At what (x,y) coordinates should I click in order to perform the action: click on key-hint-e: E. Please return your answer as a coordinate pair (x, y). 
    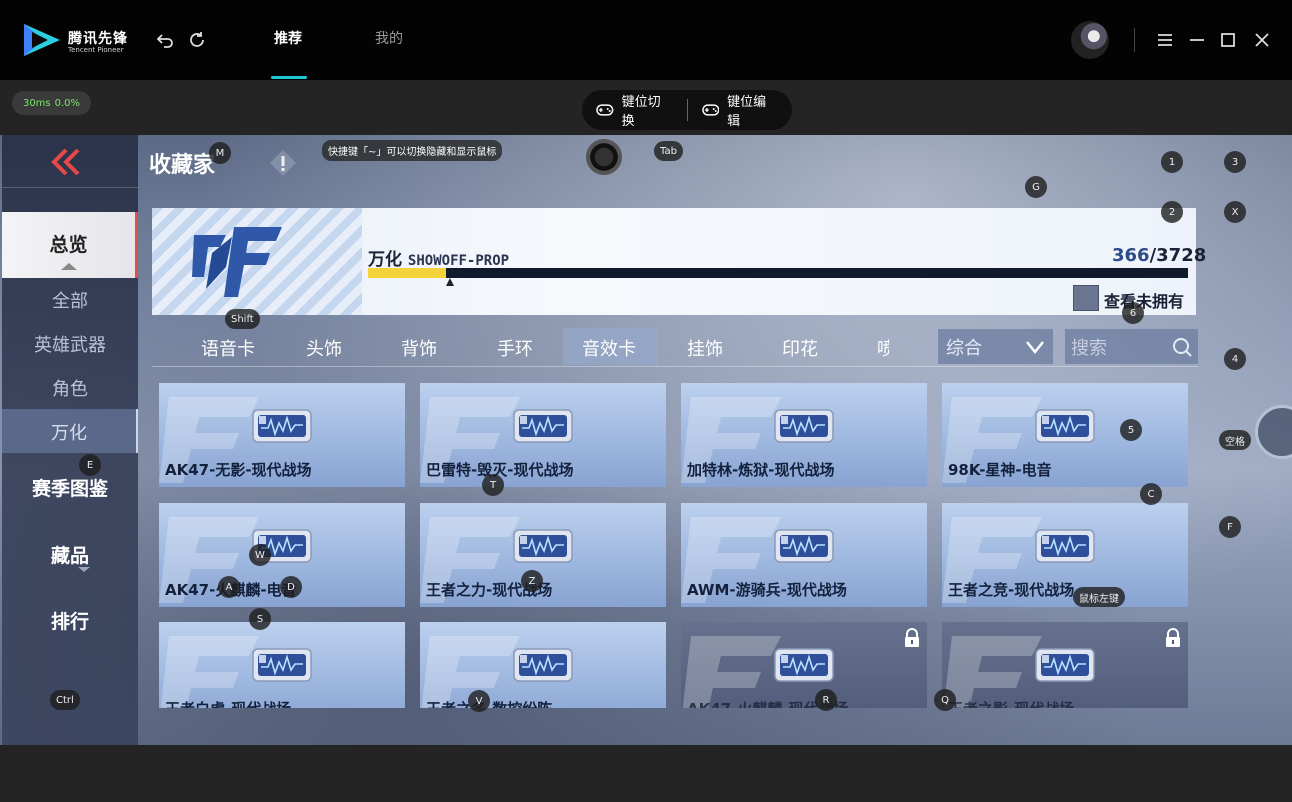
    Looking at the image, I should click on (90, 465).